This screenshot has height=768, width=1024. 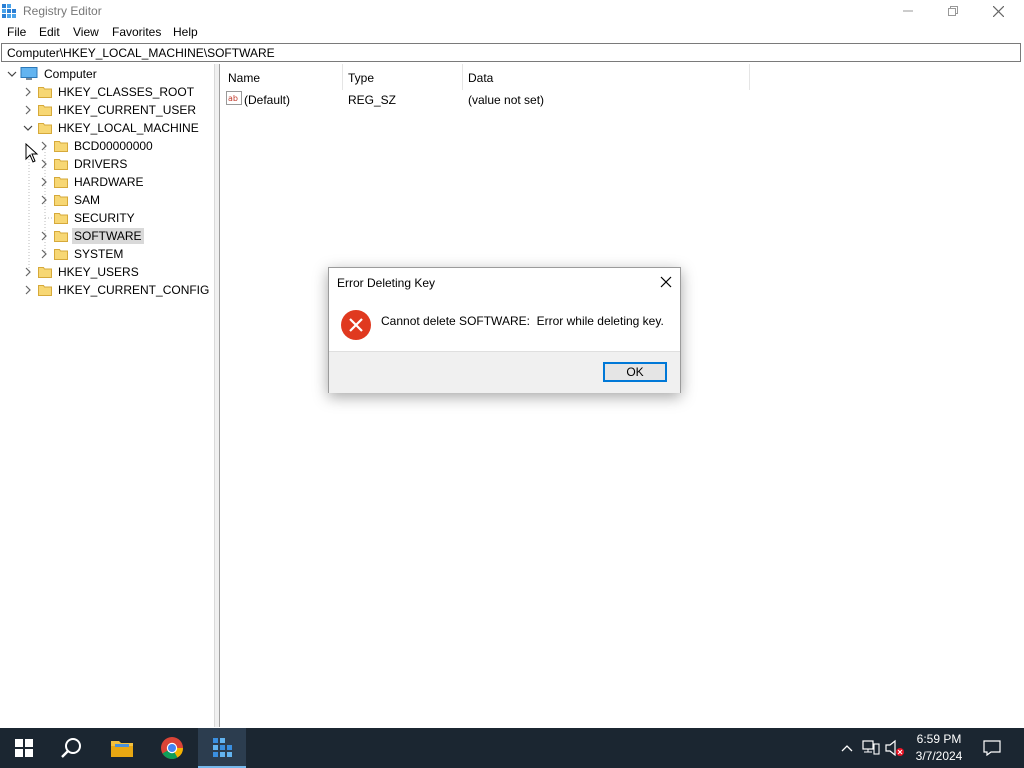 I want to click on menu-favorites: Favorites, so click(x=136, y=32).